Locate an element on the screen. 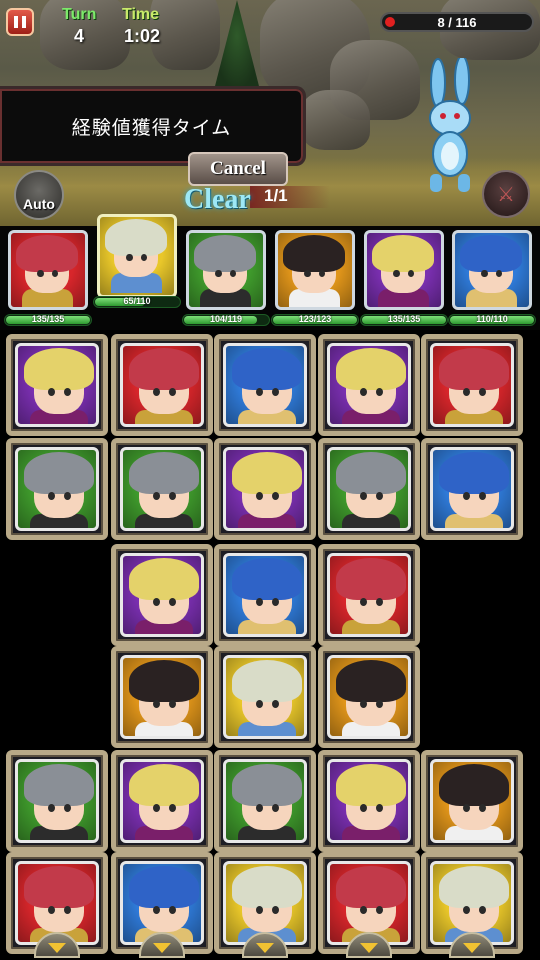  party-hp-text: 135/135 is located at coordinates (404, 319).